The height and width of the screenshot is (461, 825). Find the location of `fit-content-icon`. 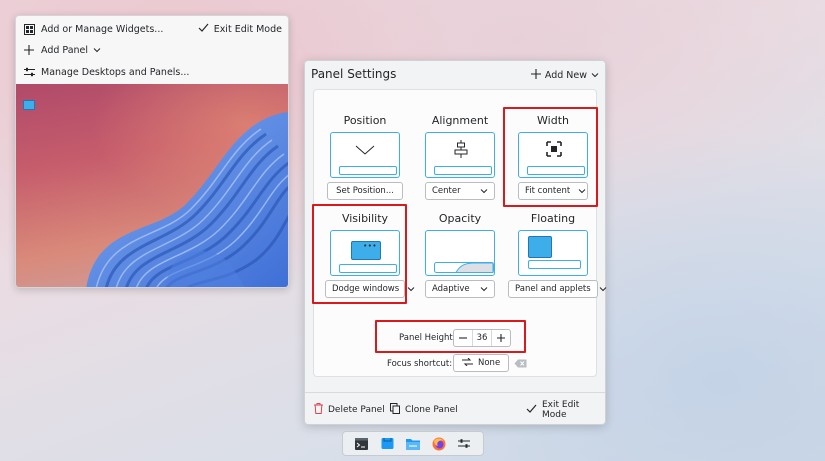

fit-content-icon is located at coordinates (554, 149).